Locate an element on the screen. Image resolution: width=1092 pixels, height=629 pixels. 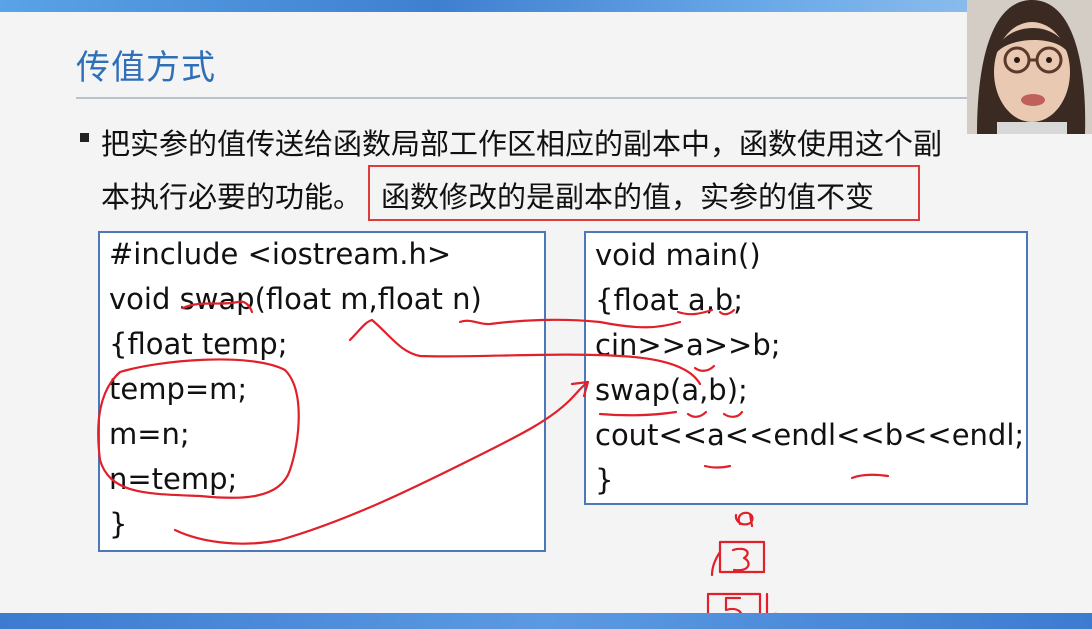
code-line: n=temp; is located at coordinates (173, 479).